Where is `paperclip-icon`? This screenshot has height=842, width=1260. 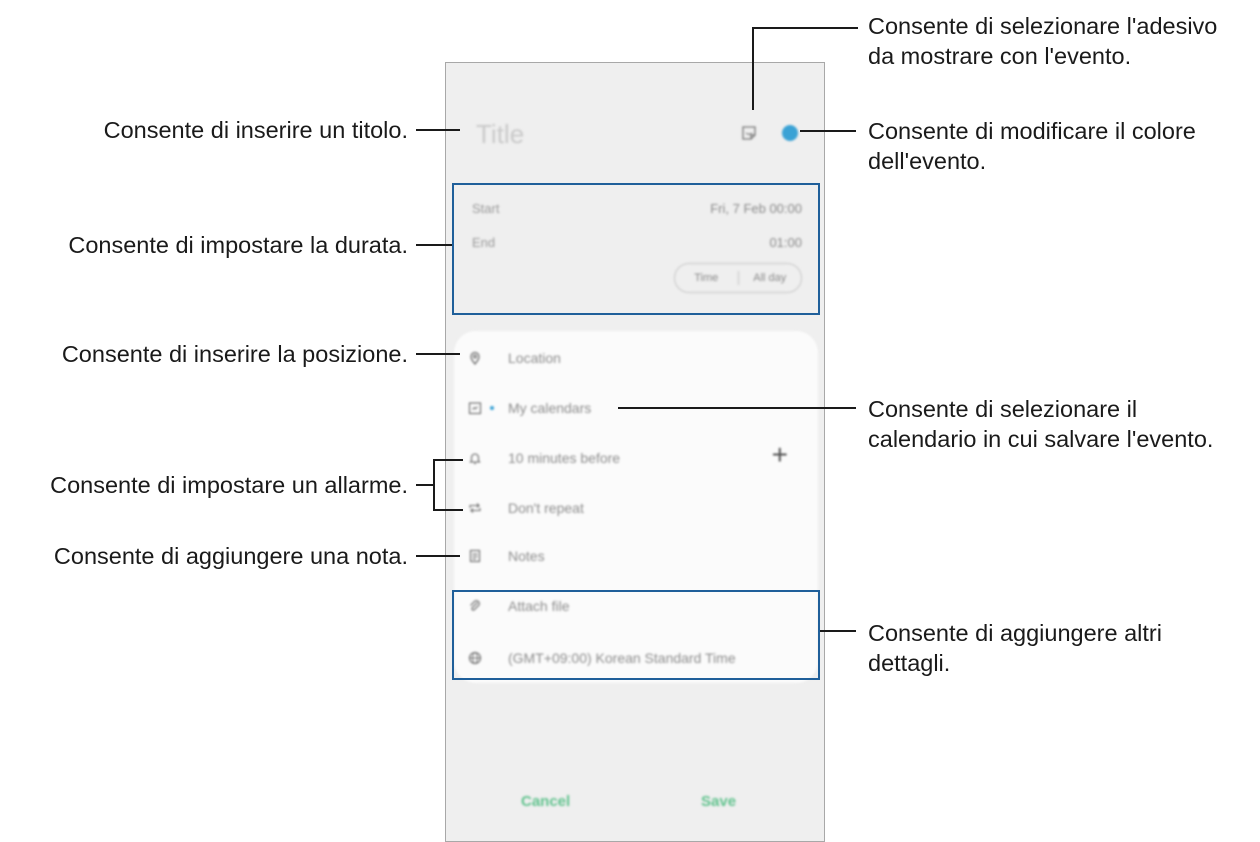 paperclip-icon is located at coordinates (475, 605).